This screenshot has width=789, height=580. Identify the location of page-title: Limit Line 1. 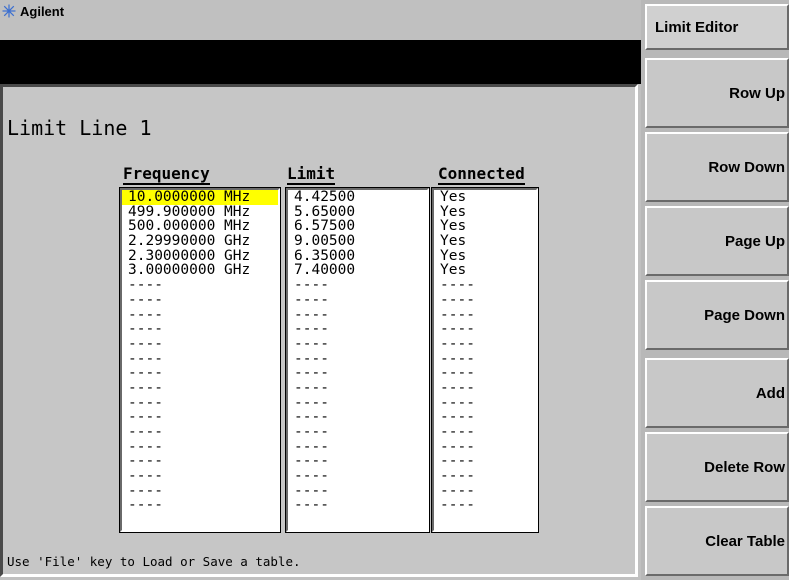
(79, 128).